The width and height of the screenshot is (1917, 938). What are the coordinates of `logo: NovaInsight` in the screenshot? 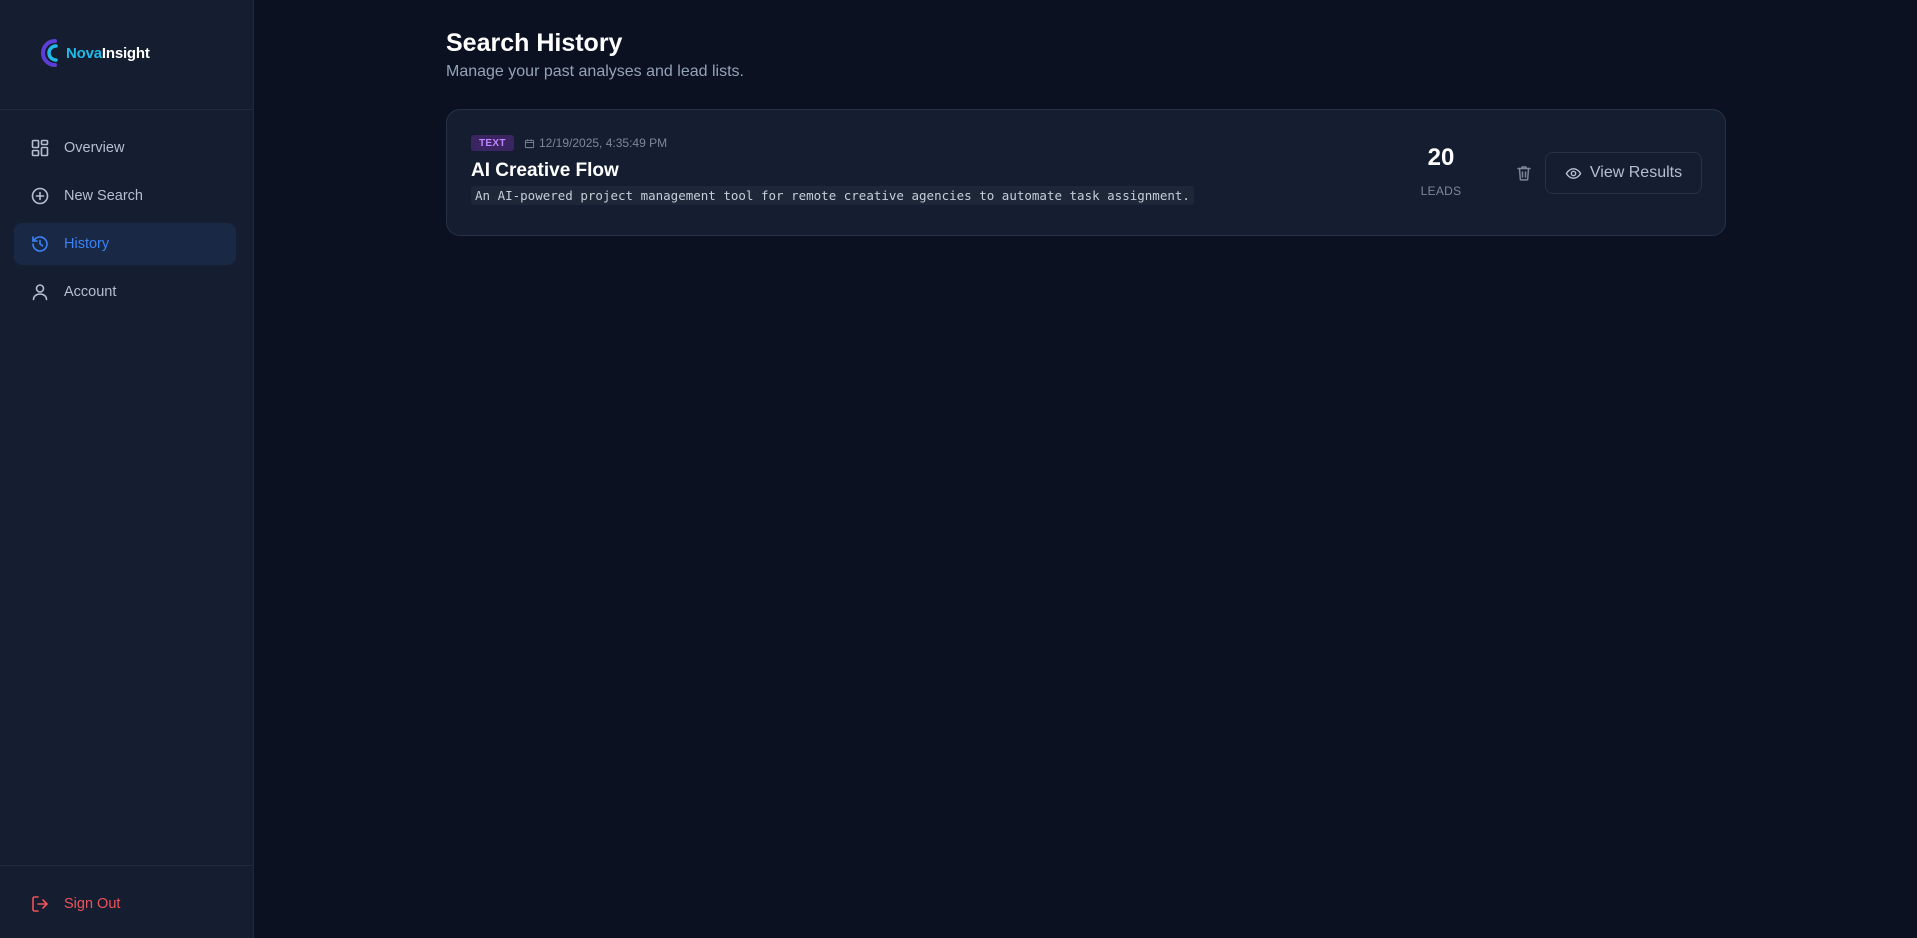 It's located at (95, 53).